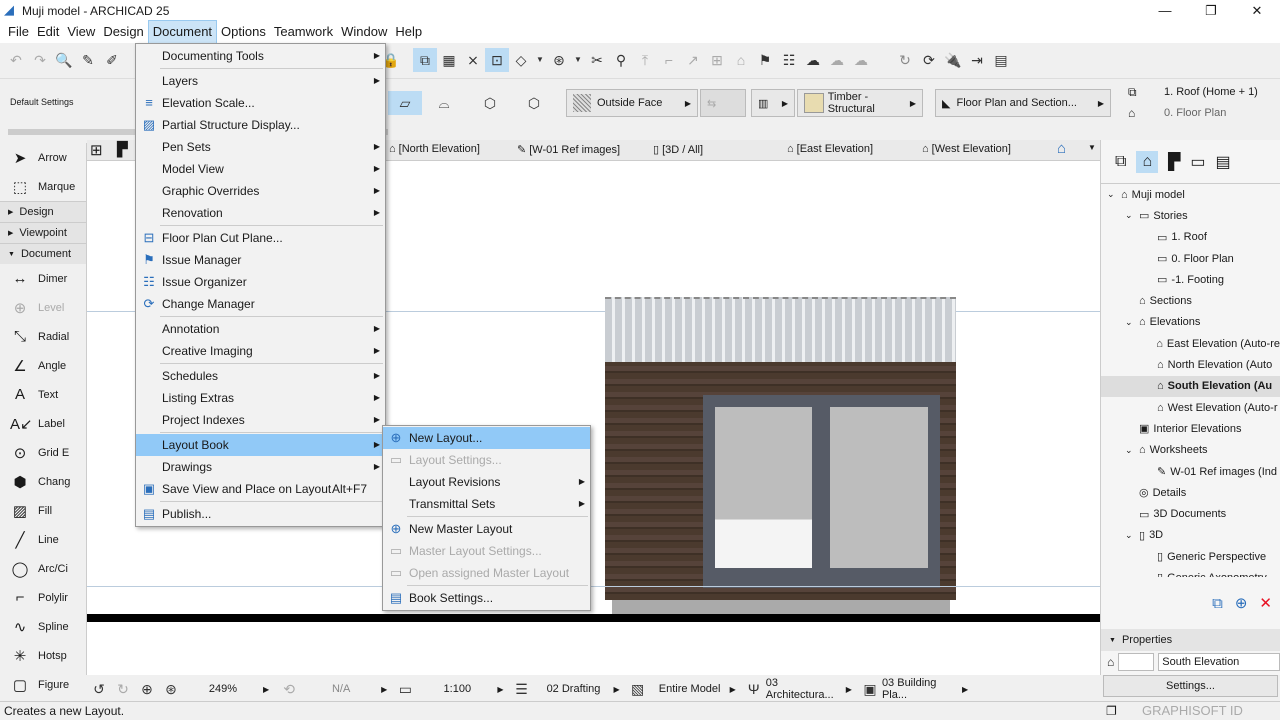 The height and width of the screenshot is (720, 1280). What do you see at coordinates (1190, 300) in the screenshot?
I see `navigator-item: ⌂ Sections` at bounding box center [1190, 300].